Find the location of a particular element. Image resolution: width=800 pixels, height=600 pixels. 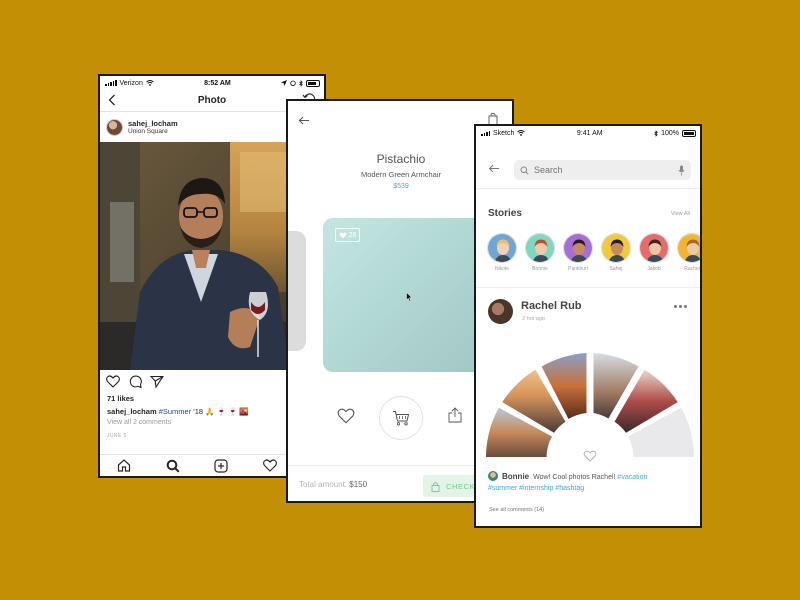

activity-icon is located at coordinates (269, 465).